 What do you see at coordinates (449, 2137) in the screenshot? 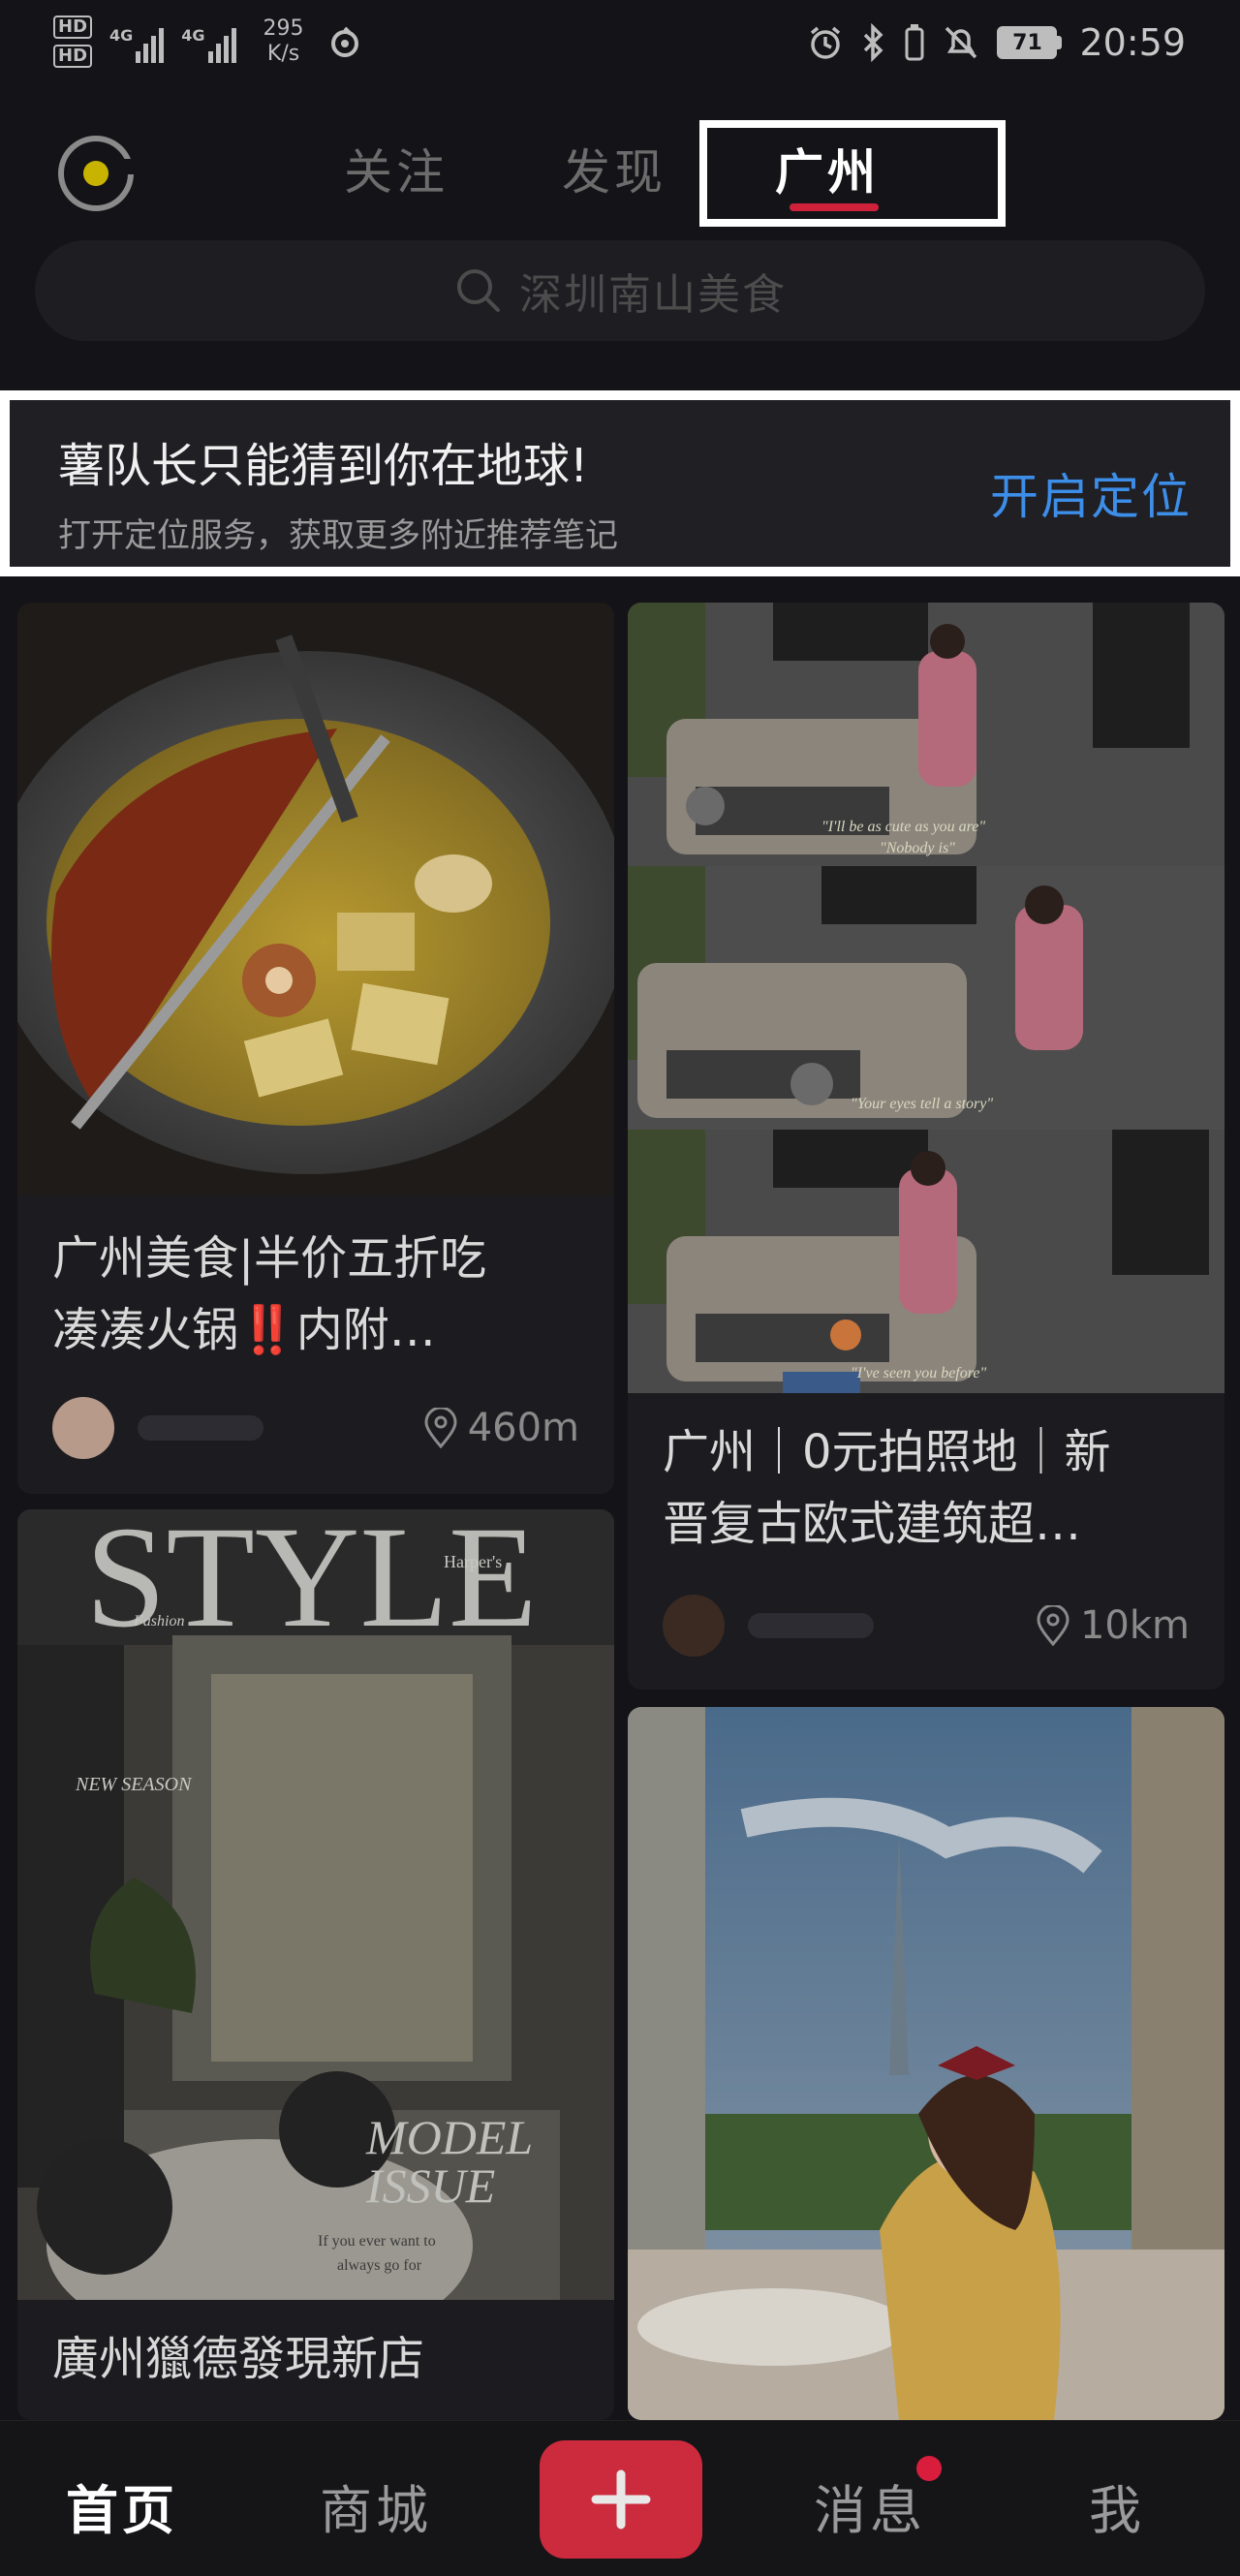
I see `cover-model: MODEL` at bounding box center [449, 2137].